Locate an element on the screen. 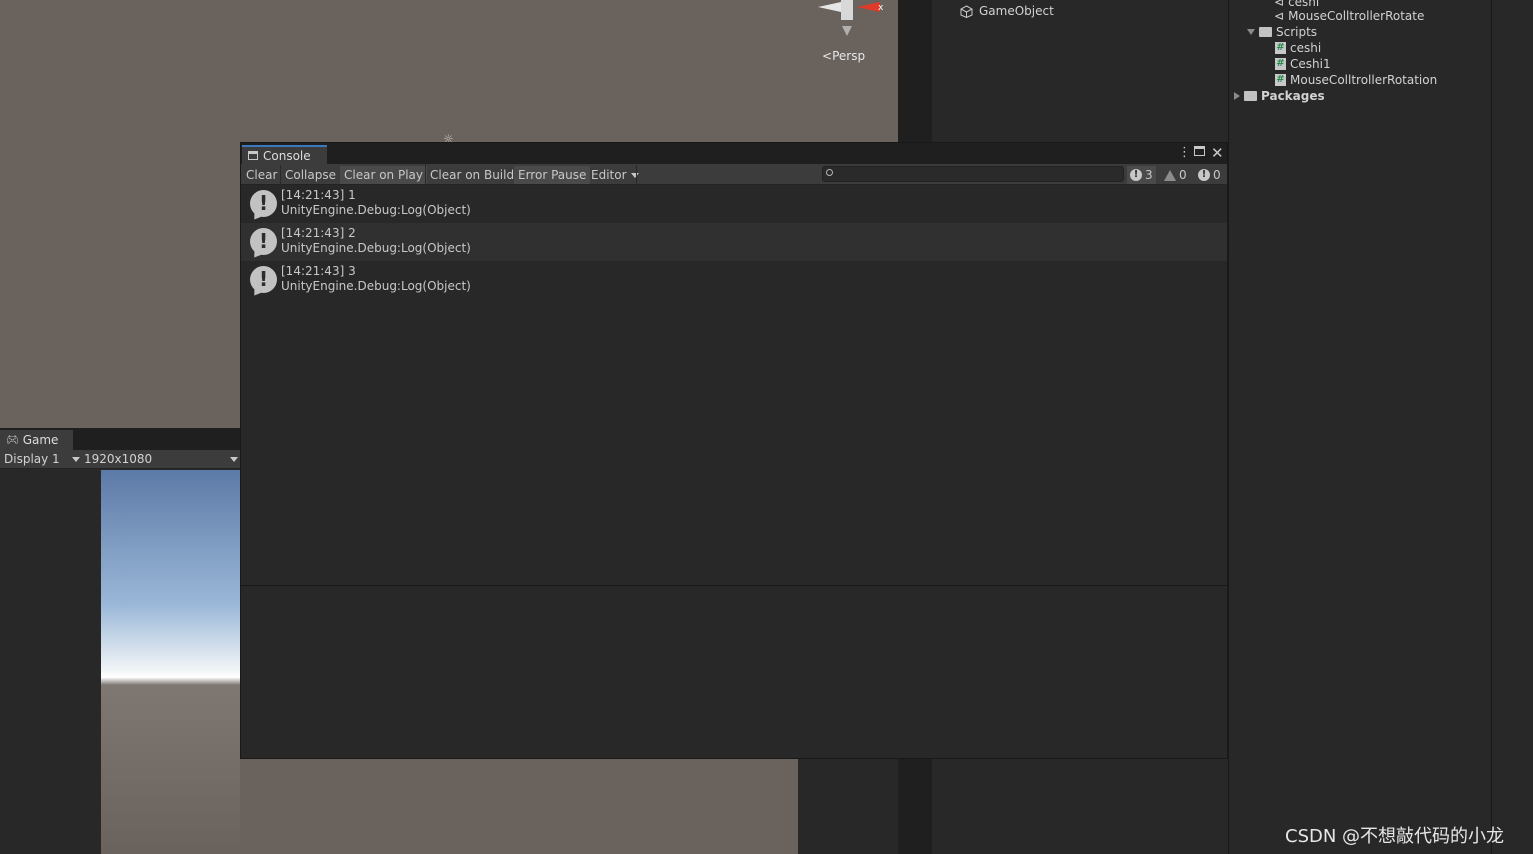  more-options-icon: ⋮ is located at coordinates (1184, 153).